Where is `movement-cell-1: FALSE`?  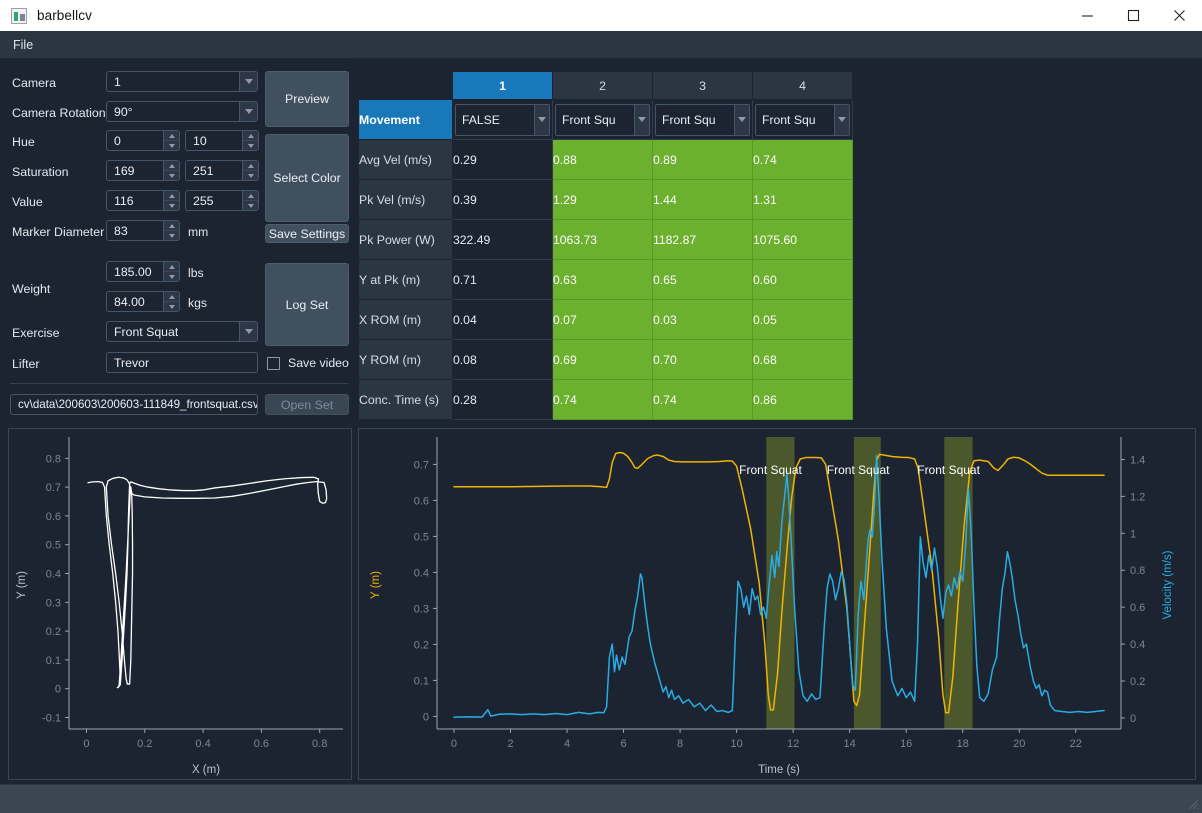
movement-cell-1: FALSE is located at coordinates (502, 119).